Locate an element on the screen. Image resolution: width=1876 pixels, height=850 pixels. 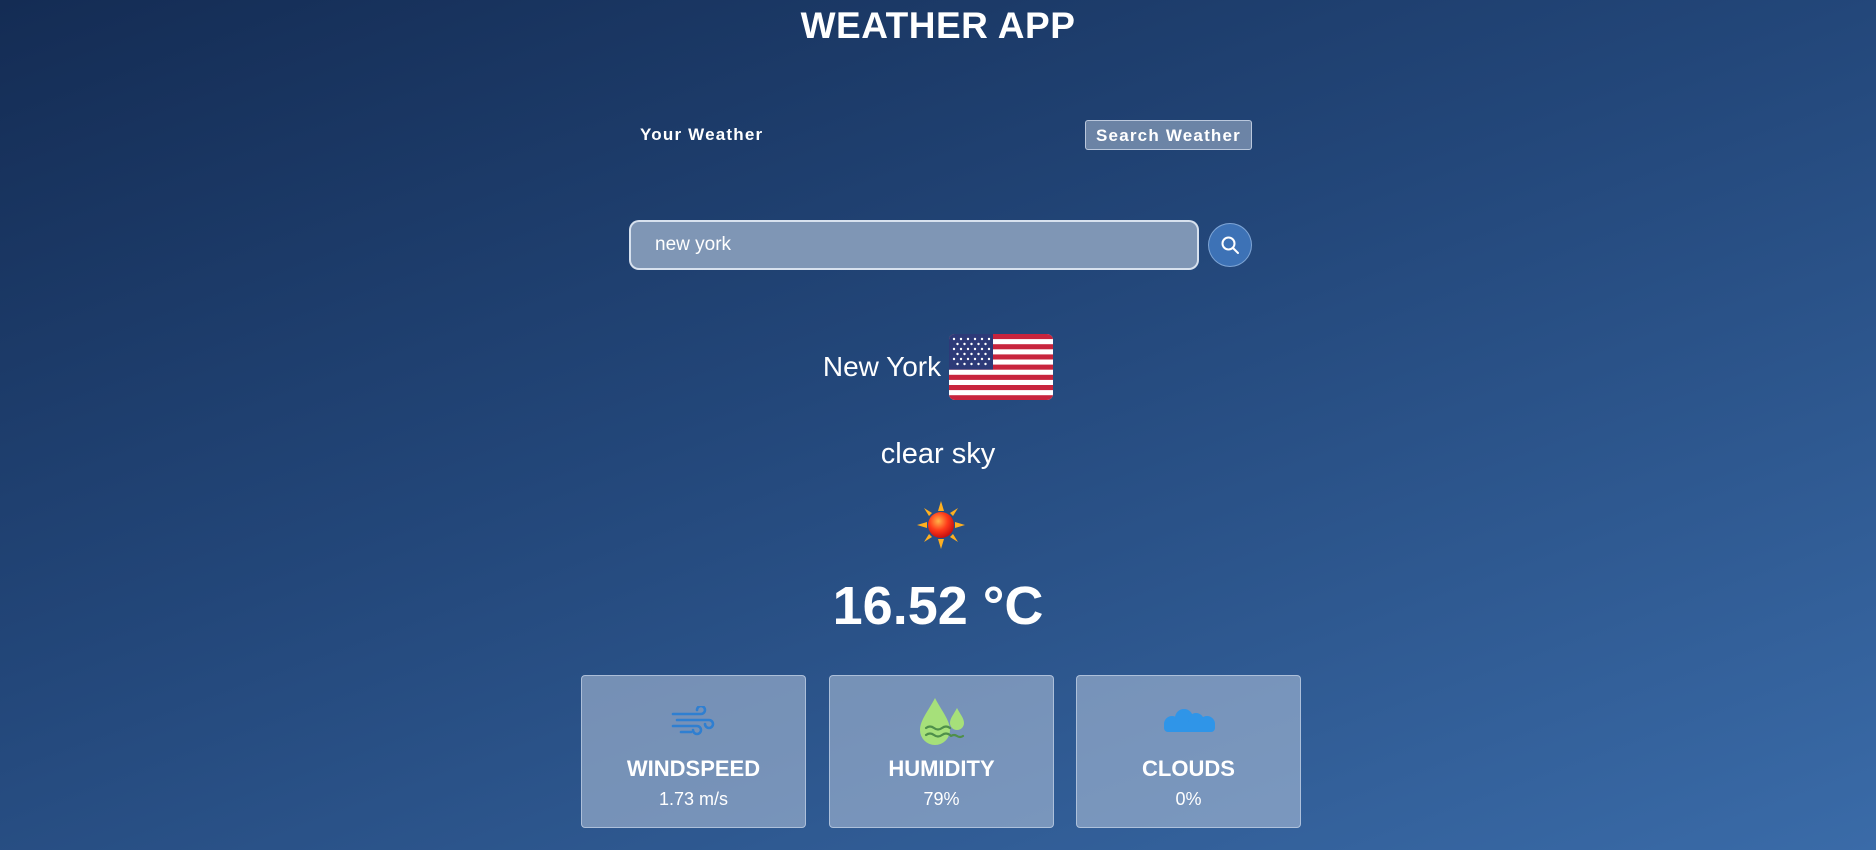
humidity-label: HUMIDITY is located at coordinates (941, 768).